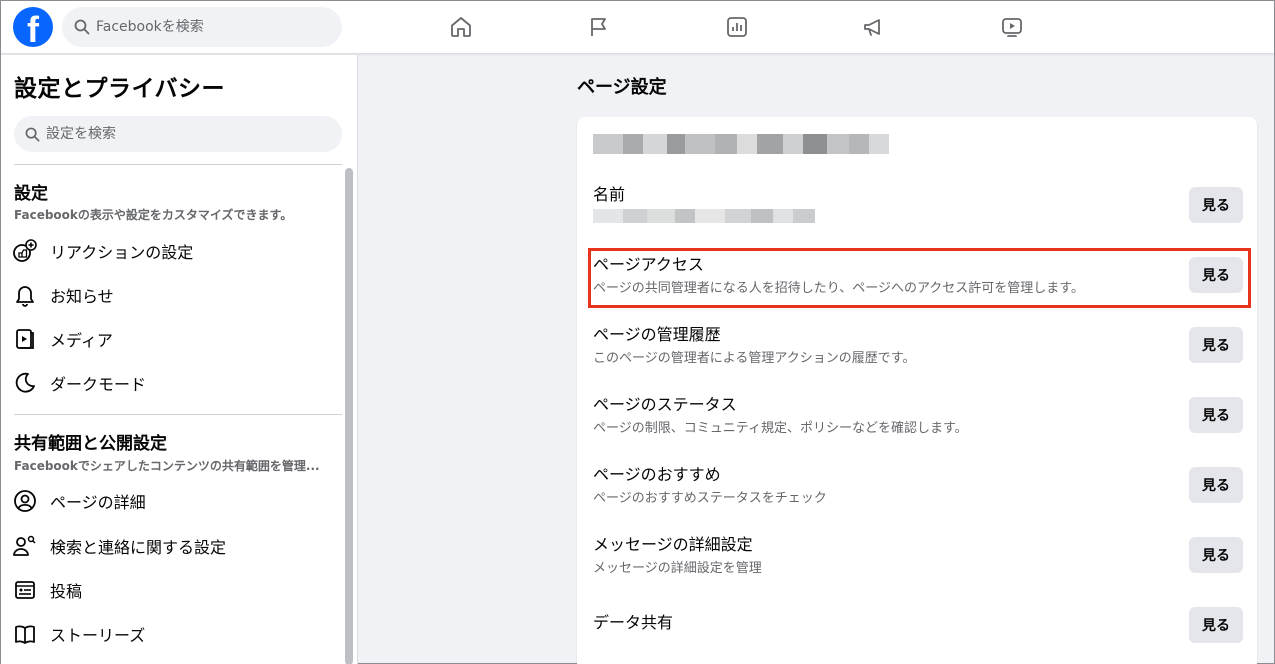  What do you see at coordinates (176, 339) in the screenshot?
I see `sidebar-item-media: メディア` at bounding box center [176, 339].